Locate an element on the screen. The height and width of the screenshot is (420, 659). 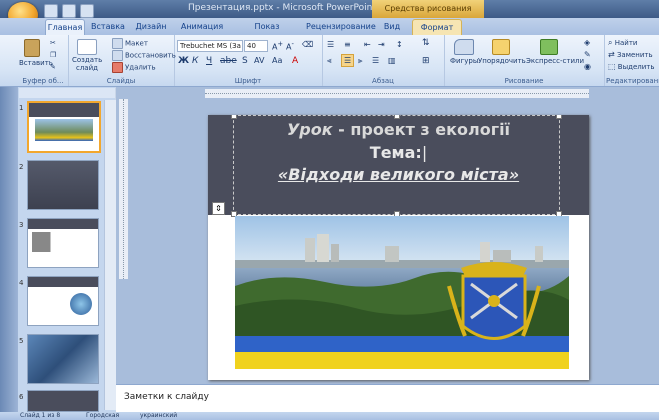
spacing-button: AV is located at coordinates (259, 60).